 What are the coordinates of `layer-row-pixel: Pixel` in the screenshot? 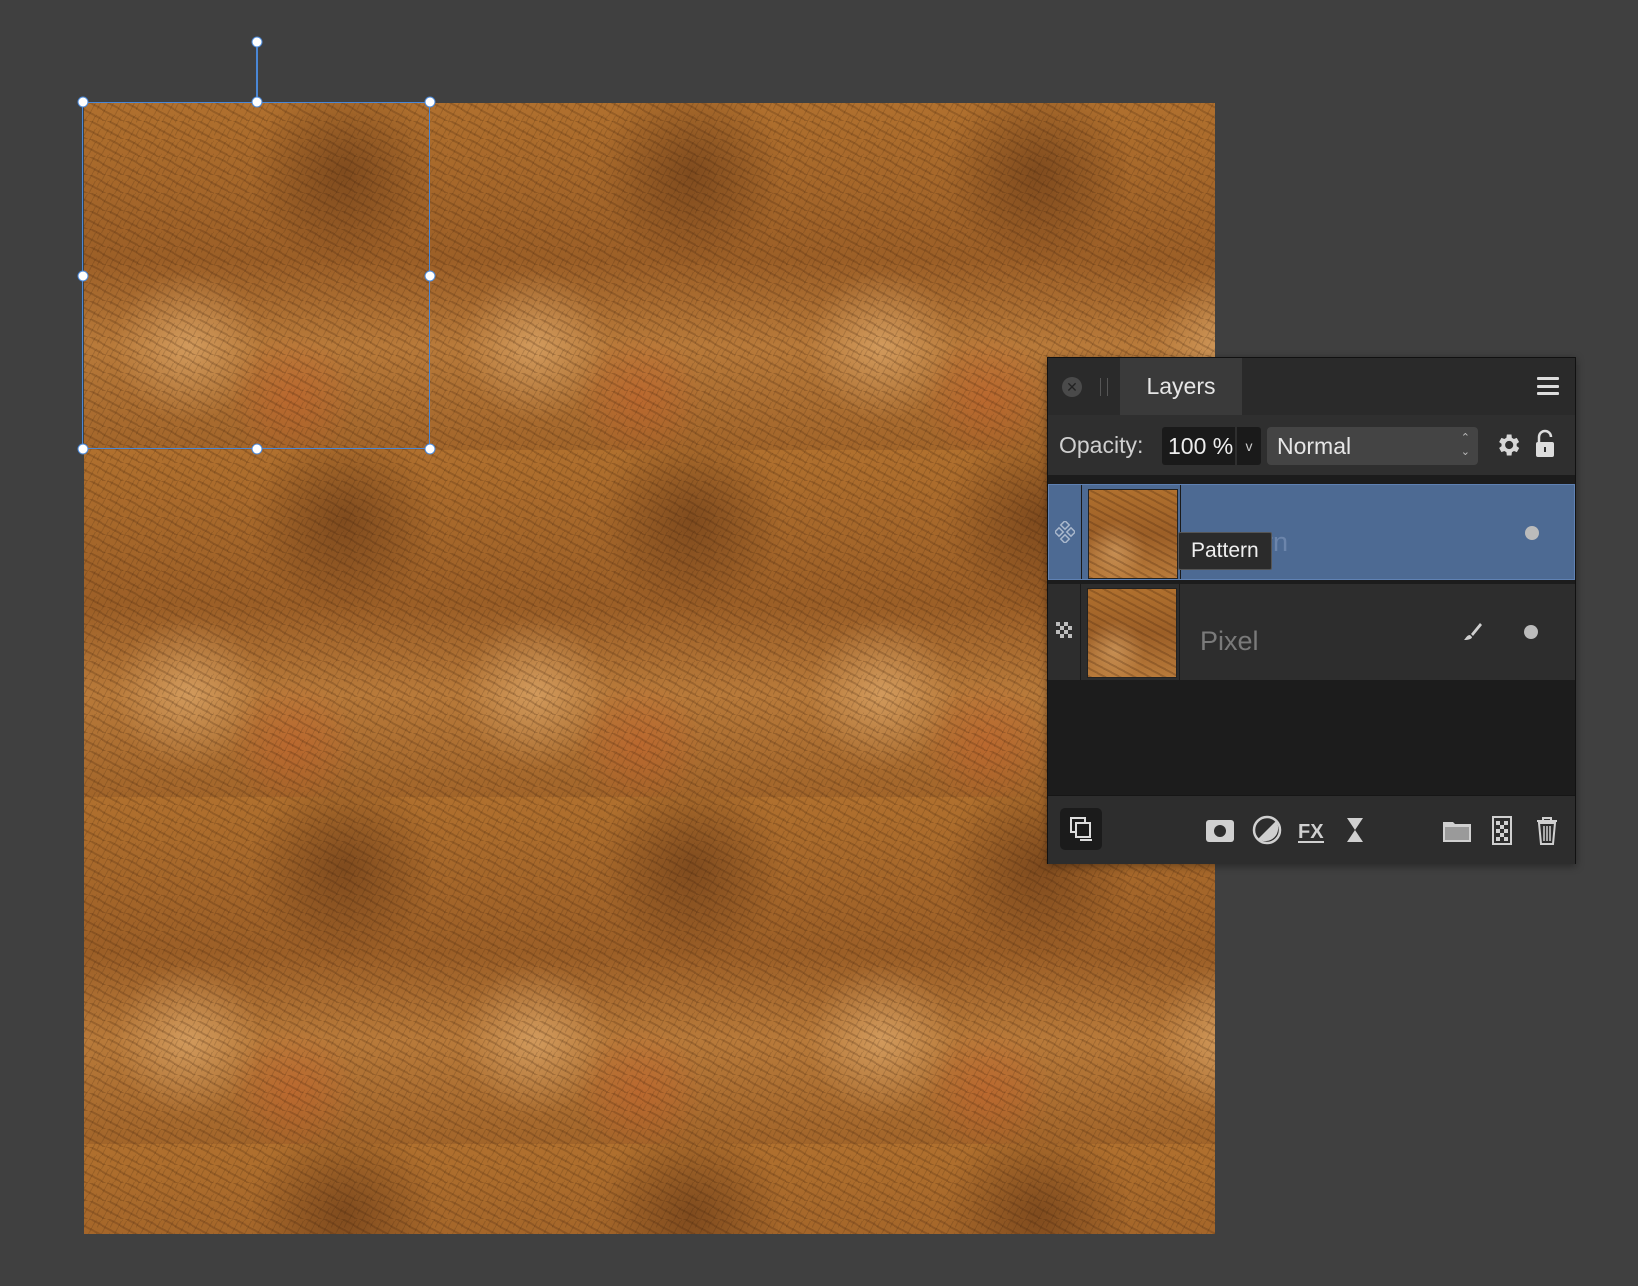 It's located at (1311, 632).